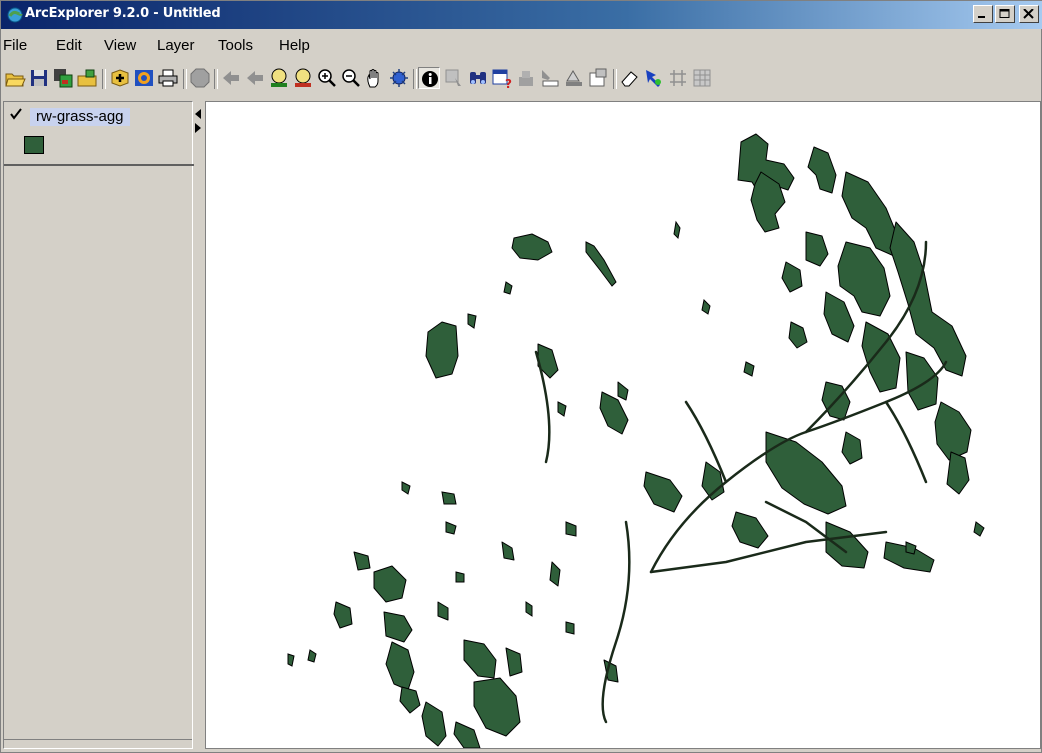  I want to click on label-icon, so click(550, 78).